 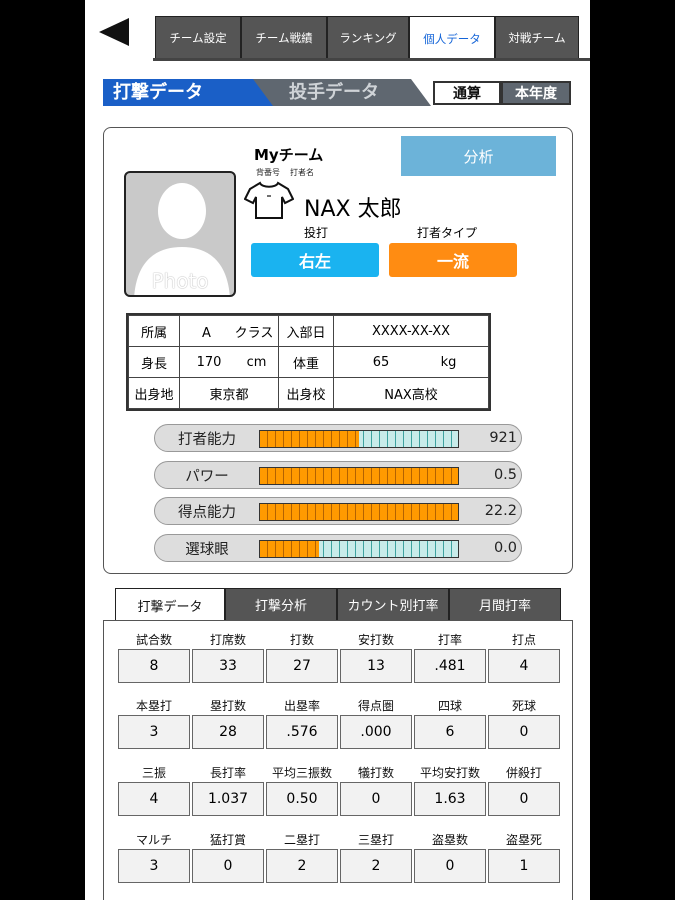 I want to click on stat-value: 1, so click(x=524, y=866).